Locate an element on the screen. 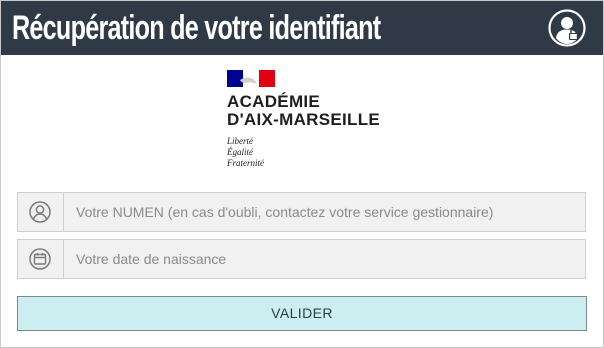 Image resolution: width=604 pixels, height=348 pixels. birthdate-field is located at coordinates (301, 259).